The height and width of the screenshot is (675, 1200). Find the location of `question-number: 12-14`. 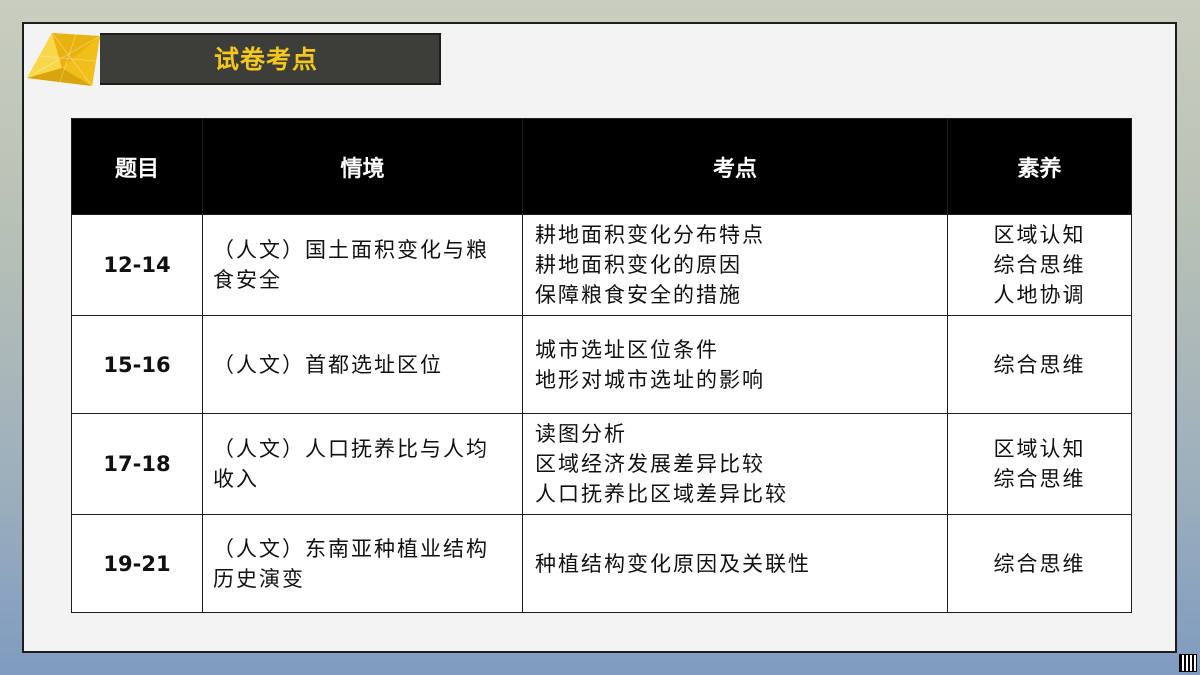

question-number: 12-14 is located at coordinates (137, 265).